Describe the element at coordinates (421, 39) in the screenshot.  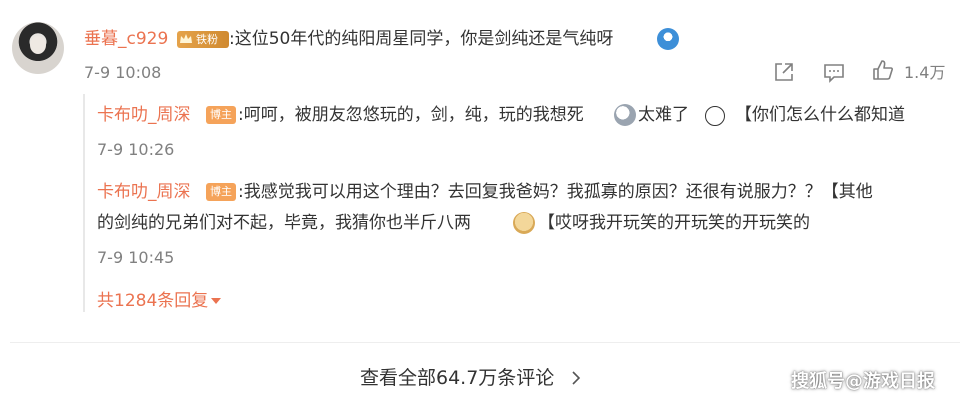
I see `comment-text: :这位50年代的纯阳周星同学，你是剑纯还是气纯呀` at that location.